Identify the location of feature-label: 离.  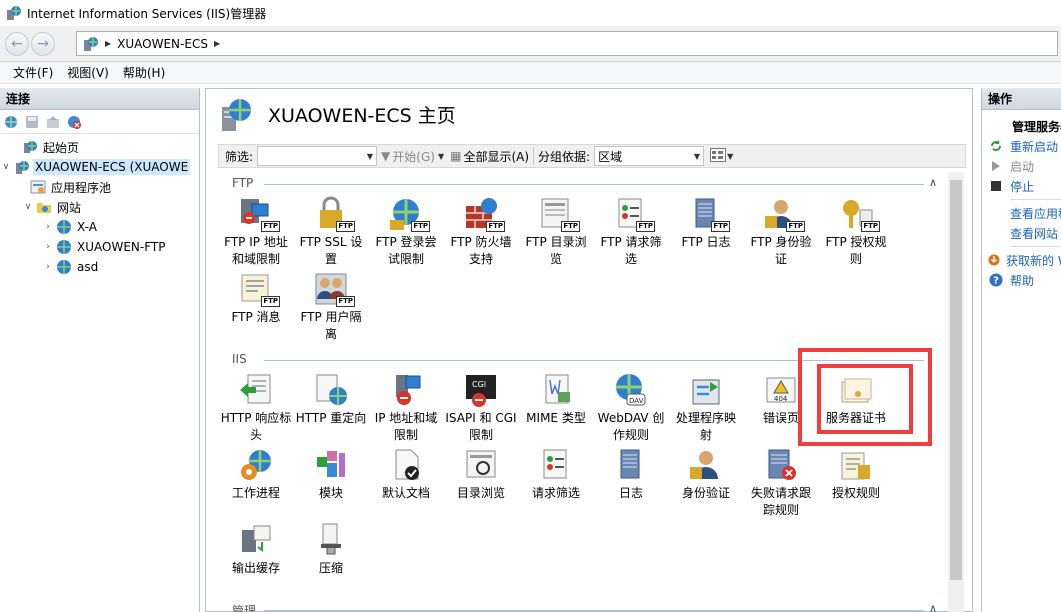
(330, 334).